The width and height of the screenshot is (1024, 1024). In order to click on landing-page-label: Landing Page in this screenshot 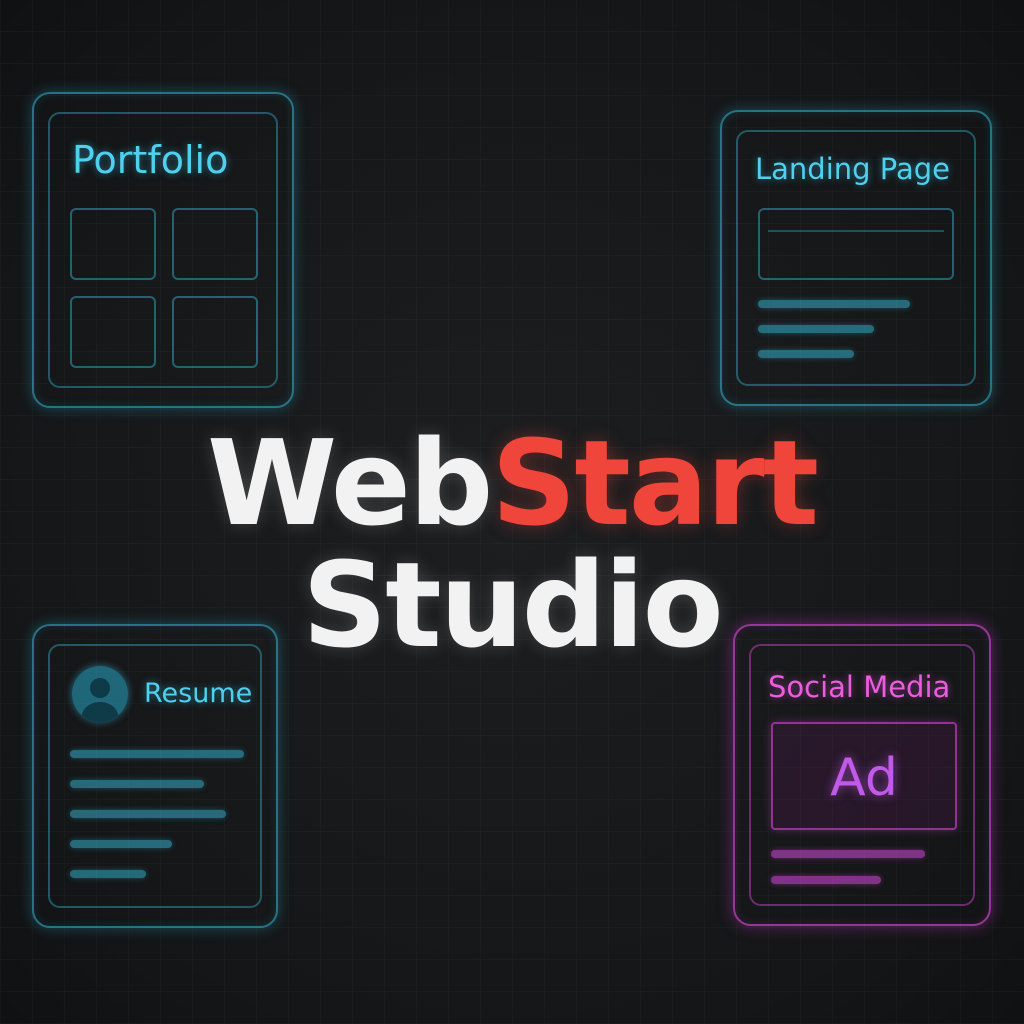, I will do `click(852, 169)`.